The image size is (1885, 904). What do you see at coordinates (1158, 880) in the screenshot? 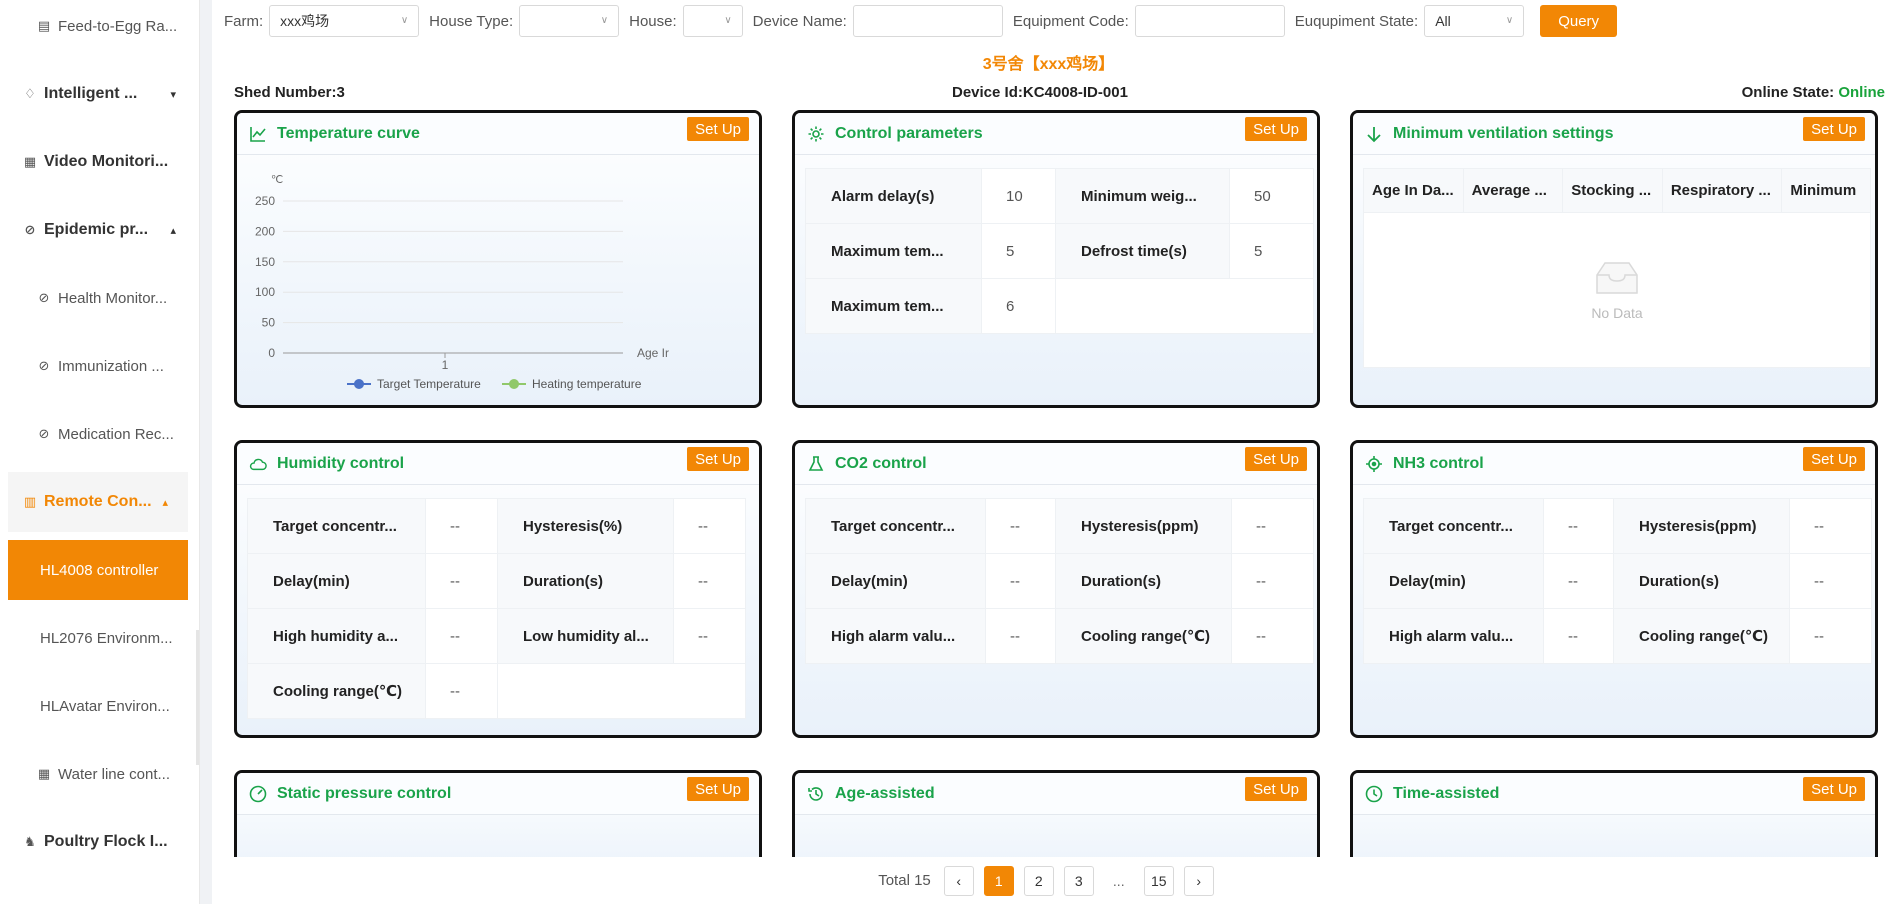
I see `page-button-last: 15` at bounding box center [1158, 880].